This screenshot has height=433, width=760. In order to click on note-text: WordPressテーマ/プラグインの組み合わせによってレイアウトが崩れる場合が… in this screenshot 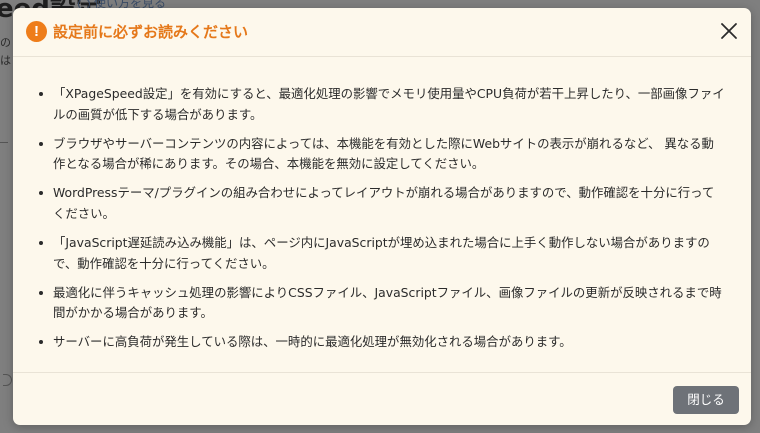, I will do `click(384, 203)`.